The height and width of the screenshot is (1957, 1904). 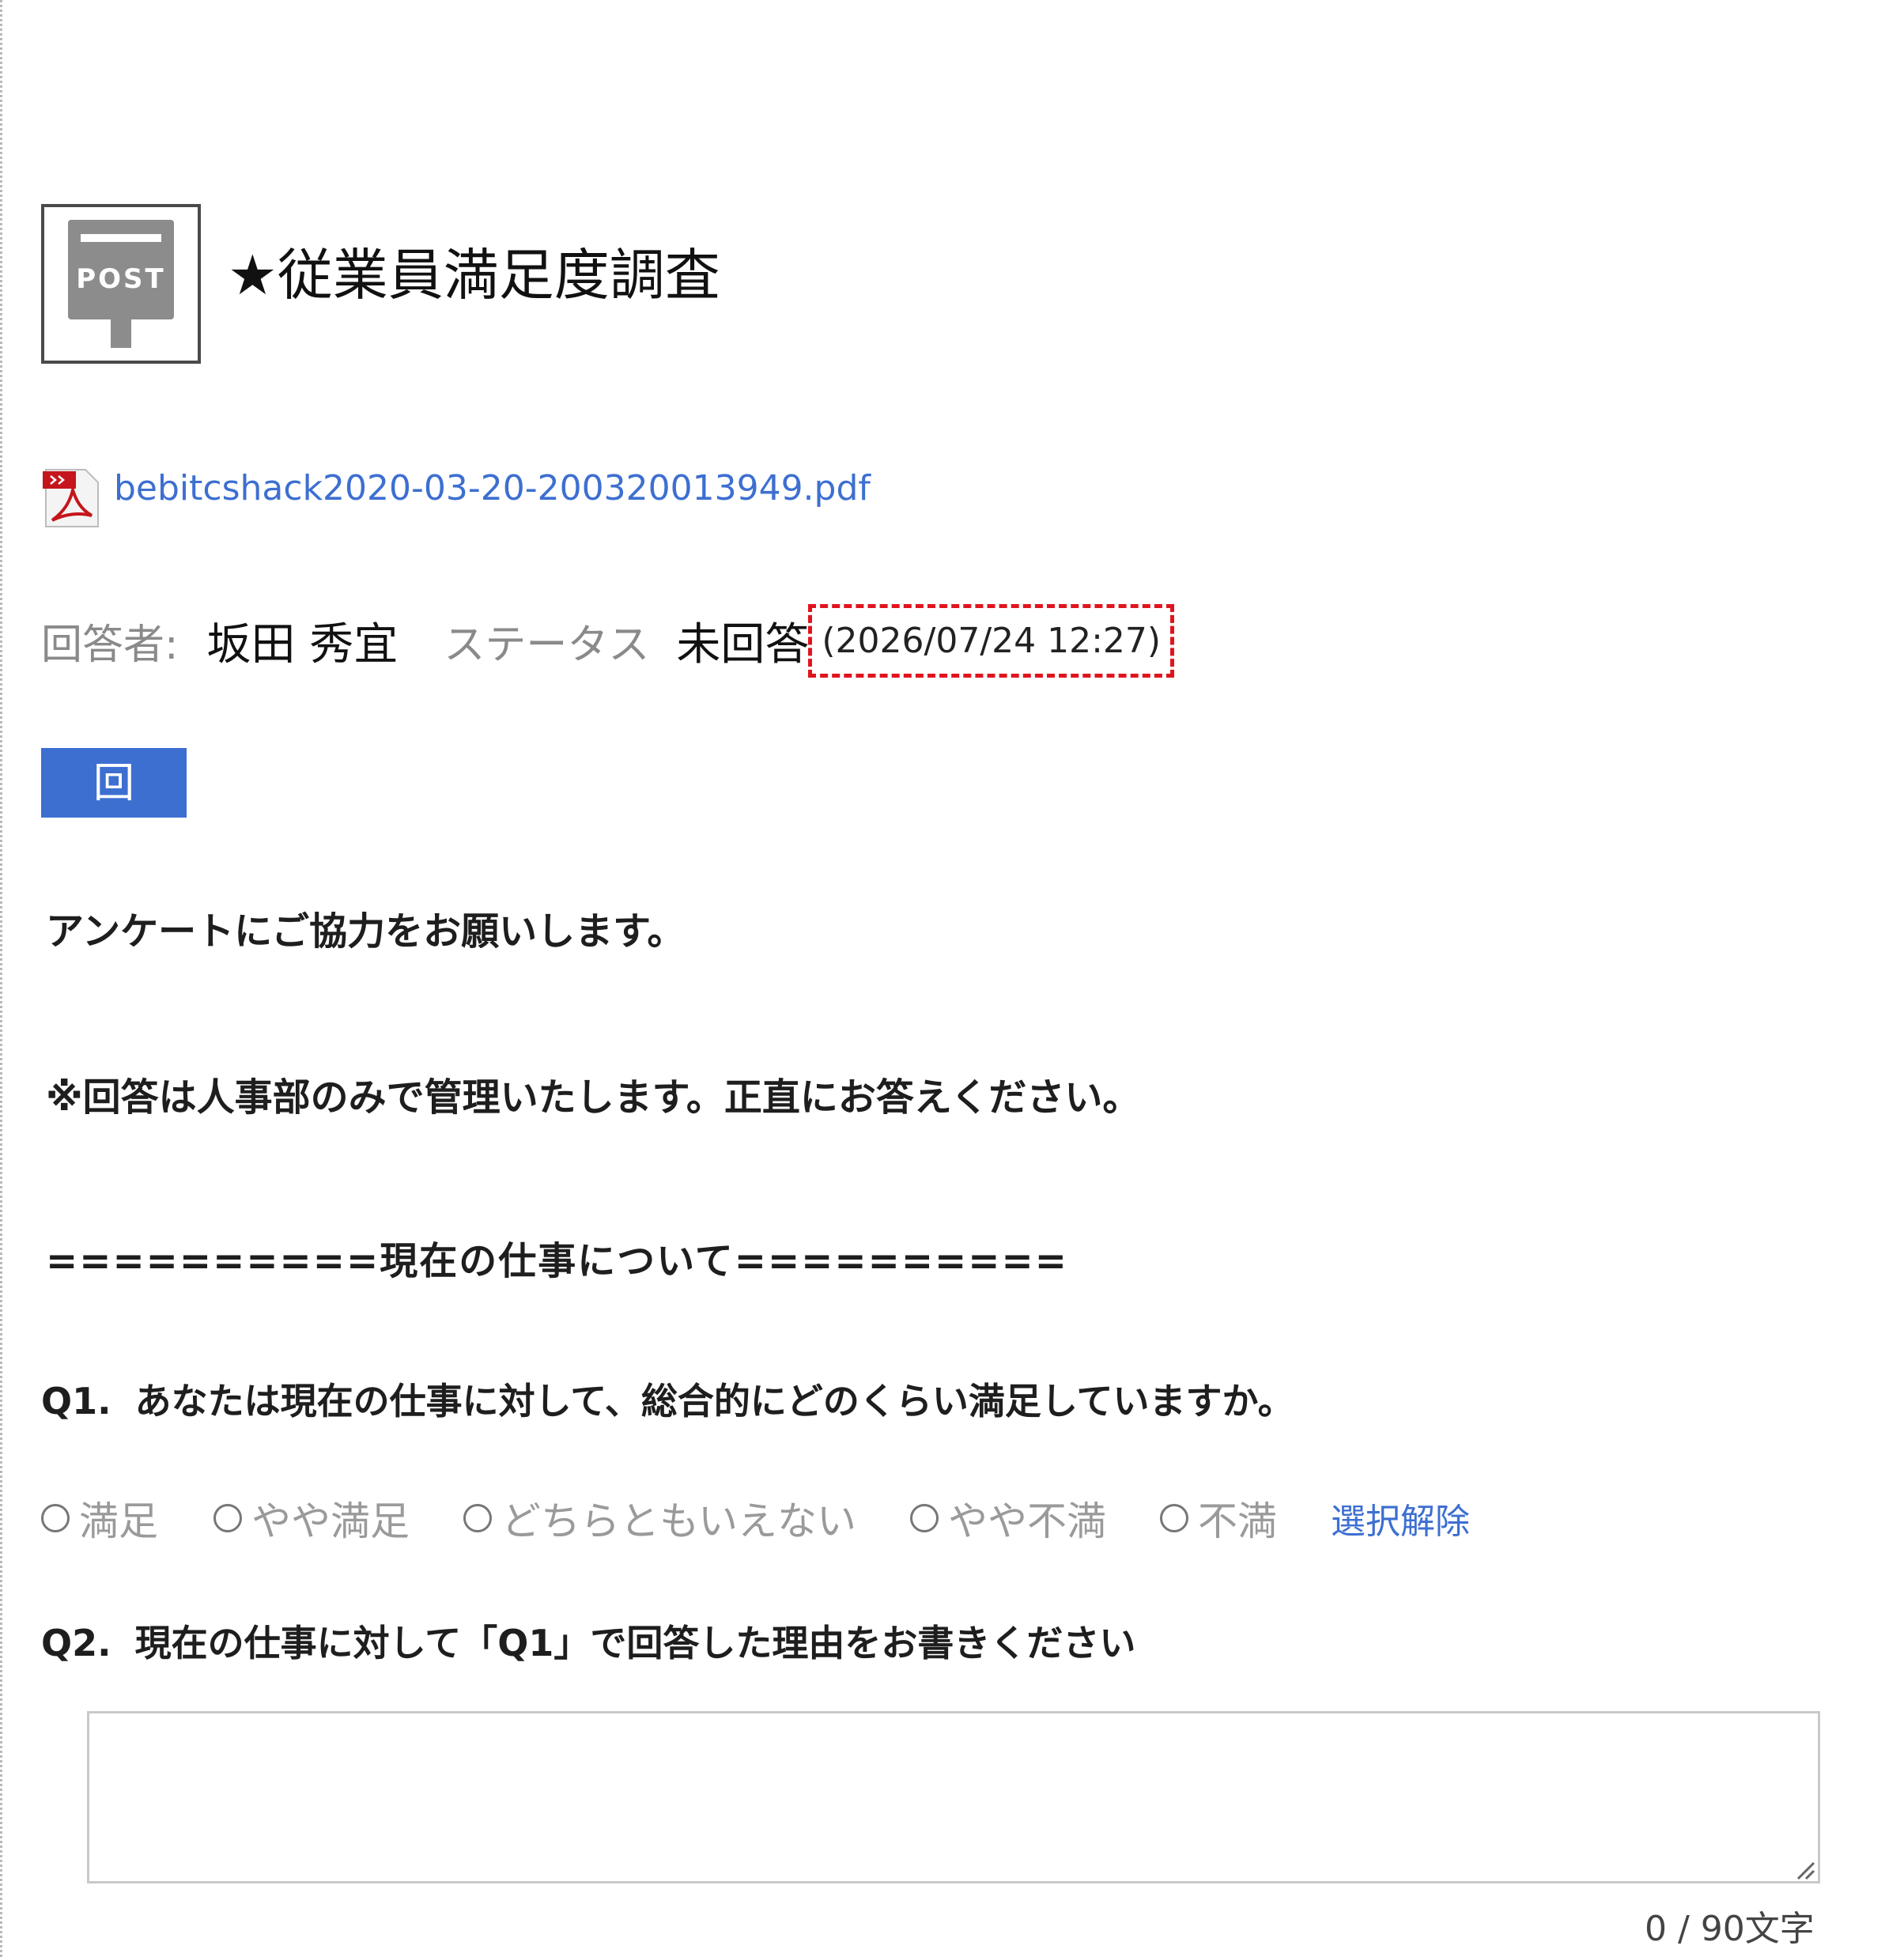 I want to click on char-counter: 0 / 90文字, so click(x=1730, y=1929).